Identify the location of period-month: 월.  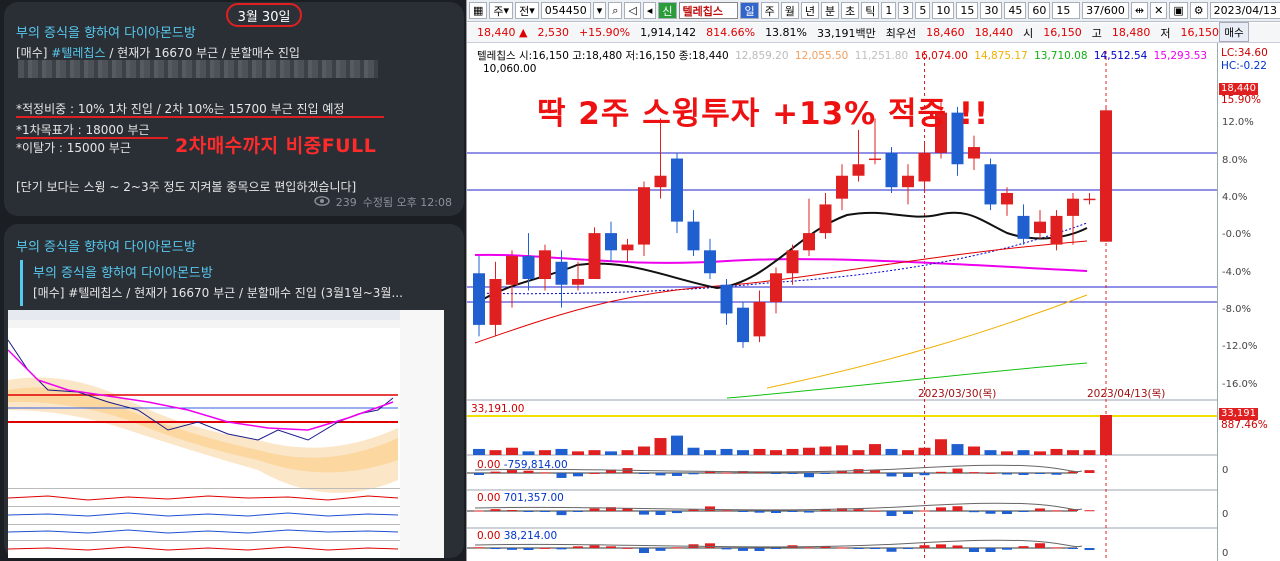
(789, 10).